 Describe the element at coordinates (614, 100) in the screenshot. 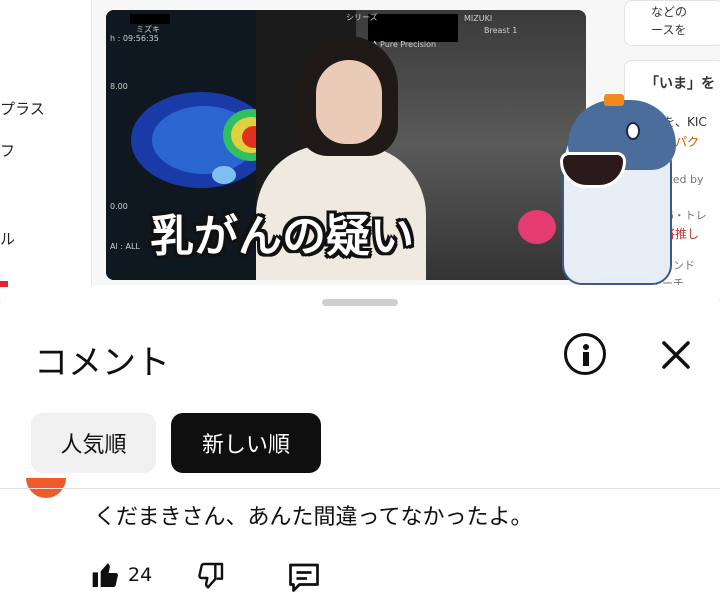

I see `shark-hat` at that location.